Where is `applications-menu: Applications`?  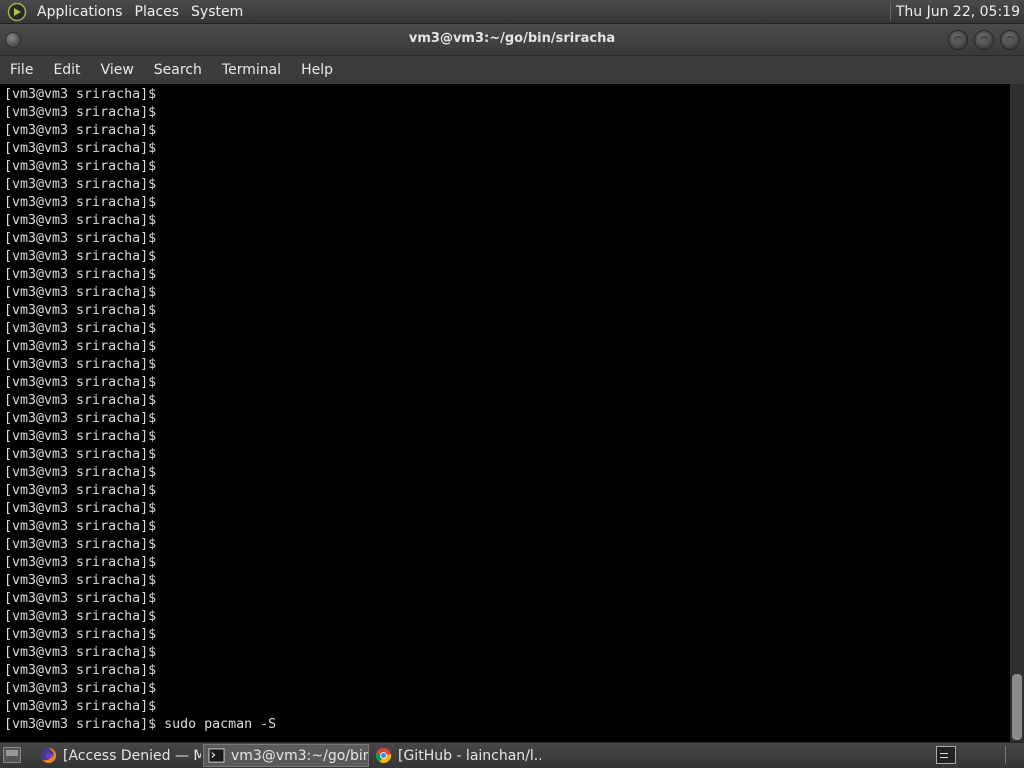 applications-menu: Applications is located at coordinates (80, 12).